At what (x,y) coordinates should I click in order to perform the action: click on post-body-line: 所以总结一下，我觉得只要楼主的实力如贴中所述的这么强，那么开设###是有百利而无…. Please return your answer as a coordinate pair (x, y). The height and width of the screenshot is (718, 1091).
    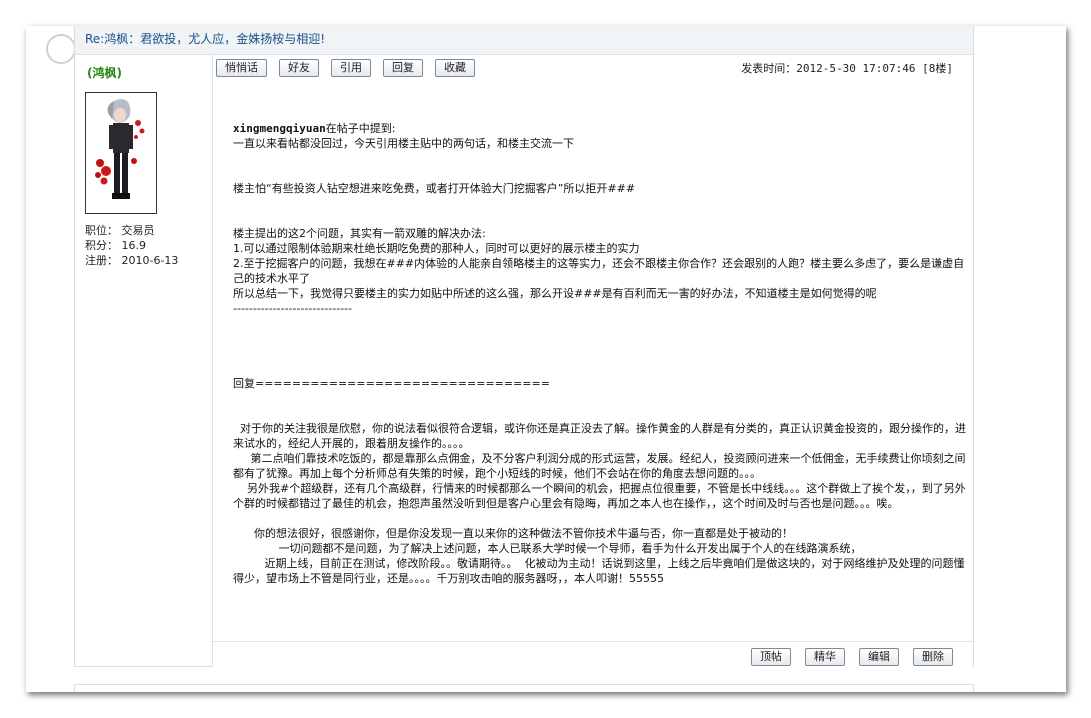
    Looking at the image, I should click on (555, 293).